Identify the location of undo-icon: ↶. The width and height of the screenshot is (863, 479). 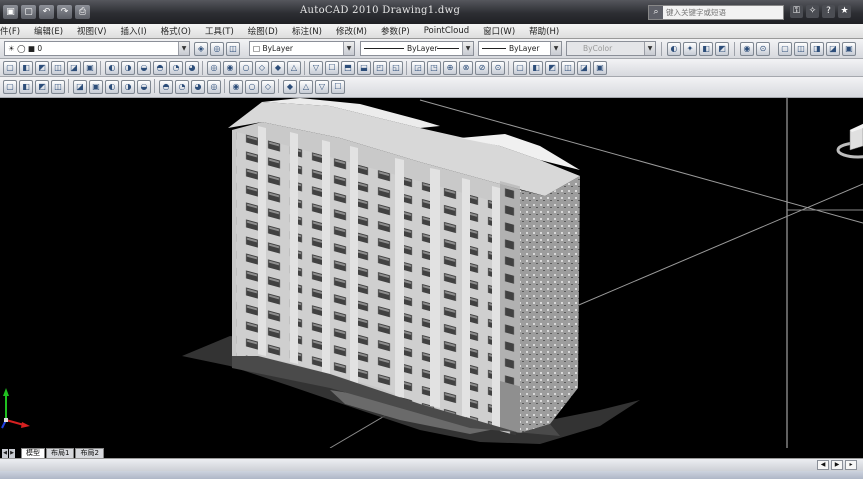
(46, 12).